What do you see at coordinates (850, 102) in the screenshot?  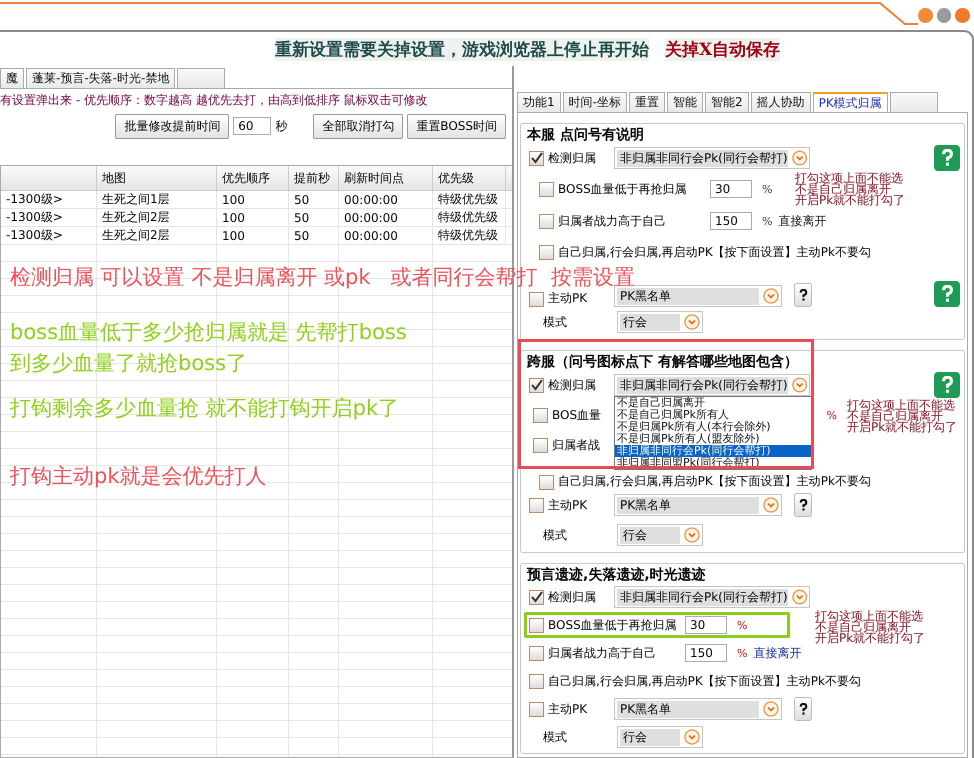 I see `tab: PK模式归属` at bounding box center [850, 102].